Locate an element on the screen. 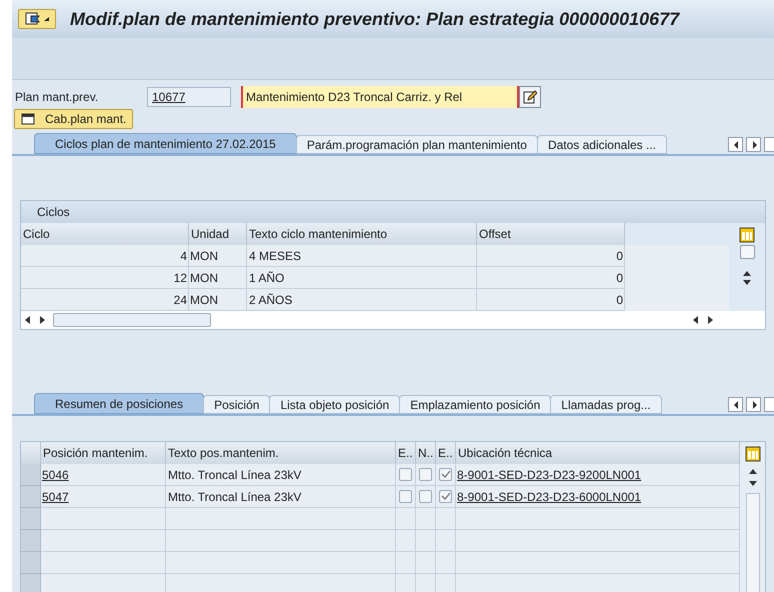  column-header: Texto pos.mantenim. is located at coordinates (281, 453).